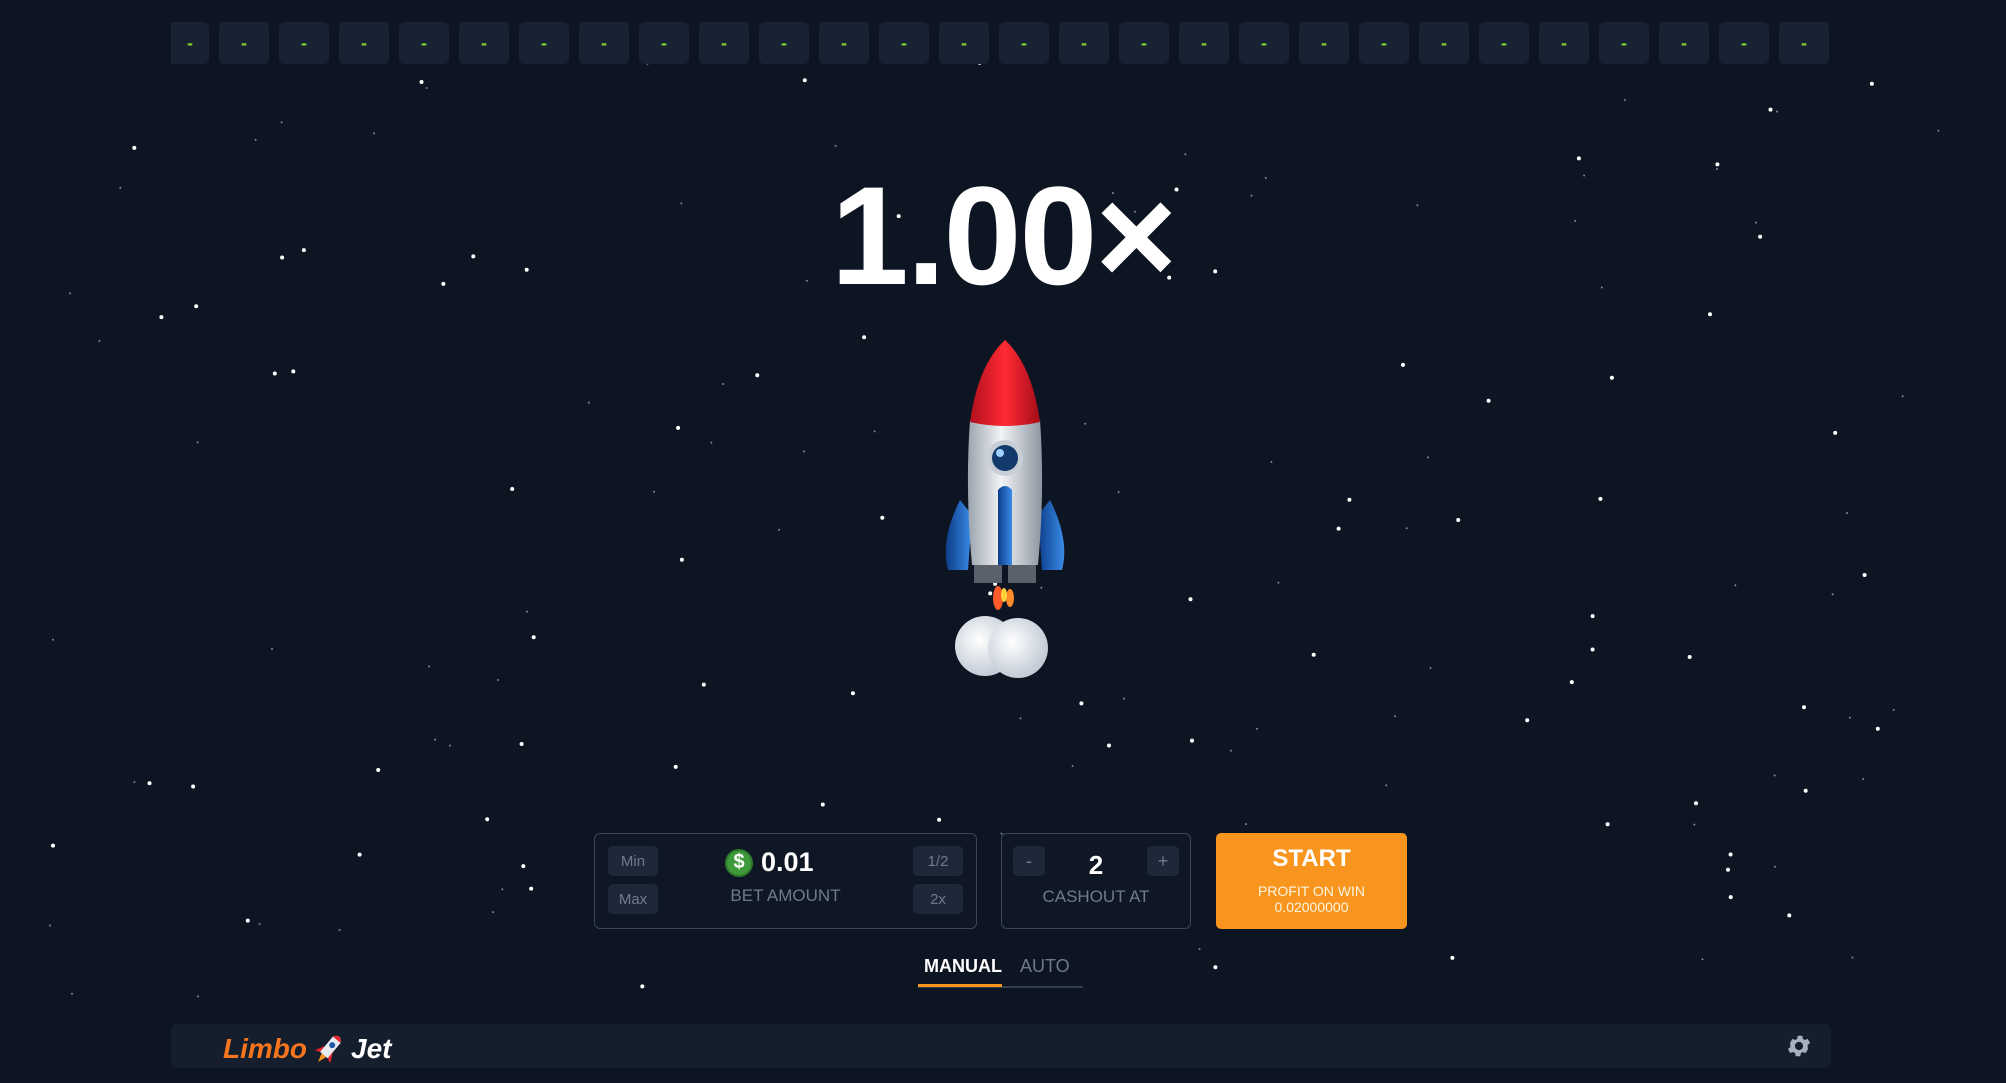 The image size is (2006, 1083). I want to click on min-bet-button: Min, so click(633, 861).